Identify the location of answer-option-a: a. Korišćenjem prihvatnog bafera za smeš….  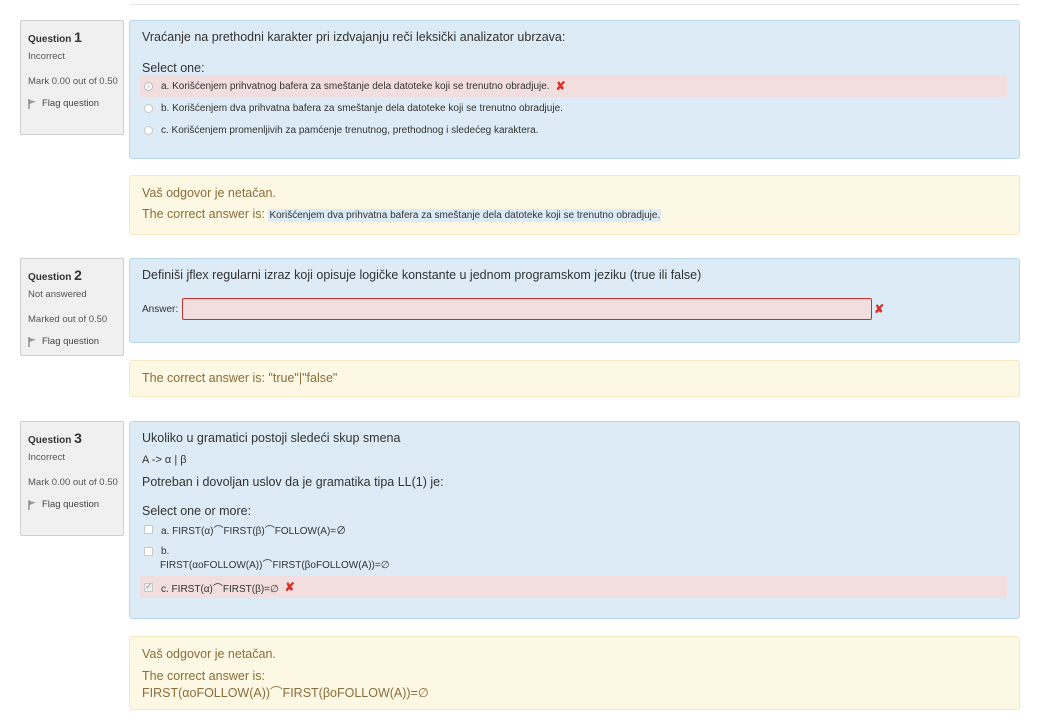
(573, 86).